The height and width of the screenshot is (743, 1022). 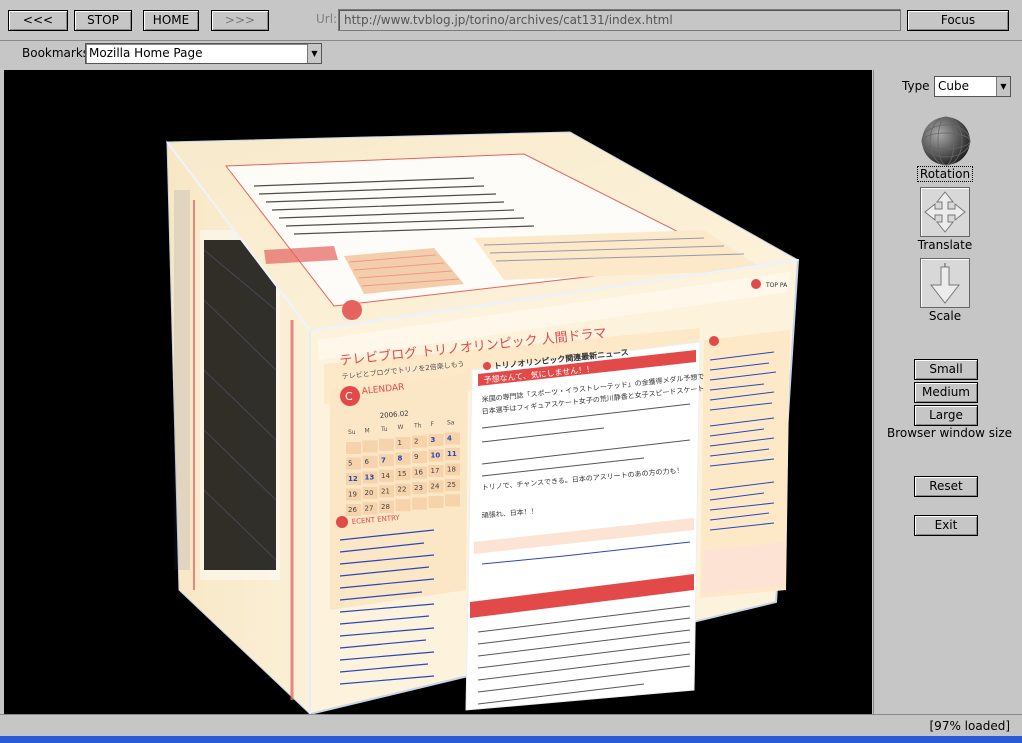 I want to click on browser-size-caption: Browser window size, so click(x=950, y=433).